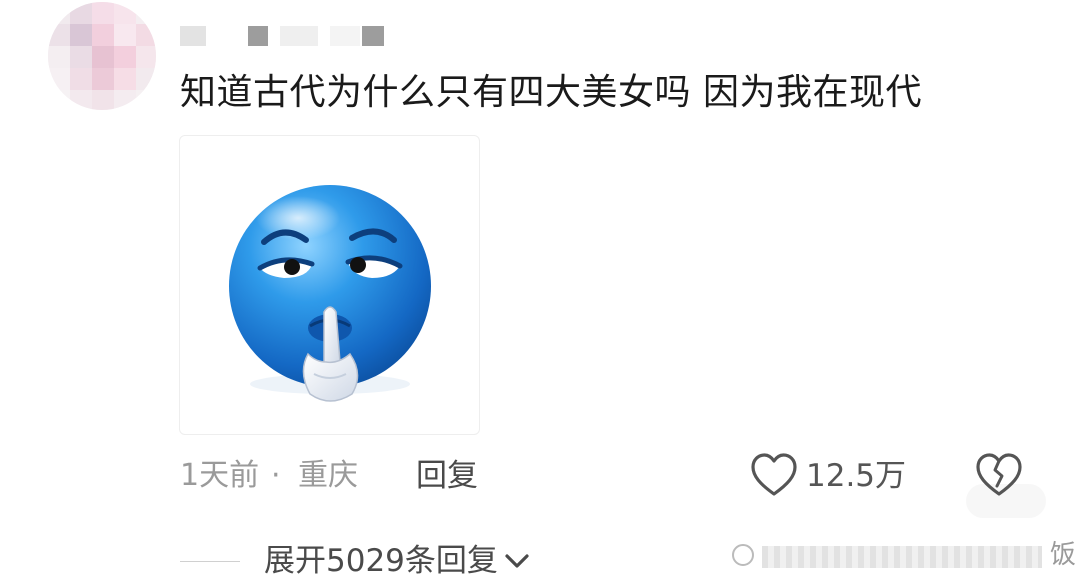 The image size is (1080, 585). What do you see at coordinates (330, 293) in the screenshot?
I see `shush-emoji-icon` at bounding box center [330, 293].